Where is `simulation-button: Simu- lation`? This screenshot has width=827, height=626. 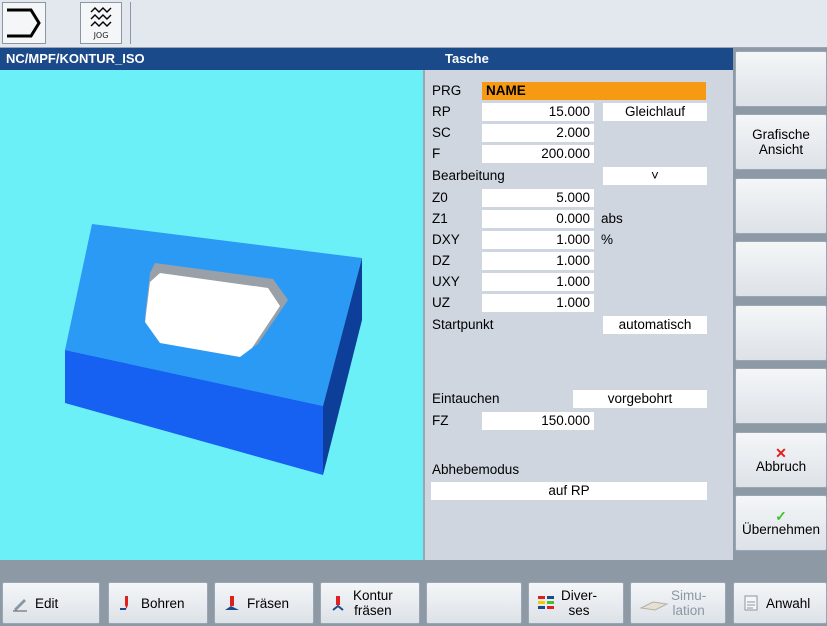
simulation-button: Simu- lation is located at coordinates (678, 603).